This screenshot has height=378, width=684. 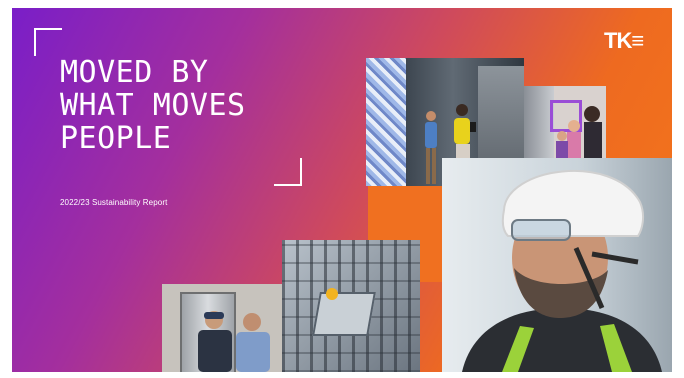 I want to click on headline-line-2: WHAT MOVES, so click(x=153, y=105).